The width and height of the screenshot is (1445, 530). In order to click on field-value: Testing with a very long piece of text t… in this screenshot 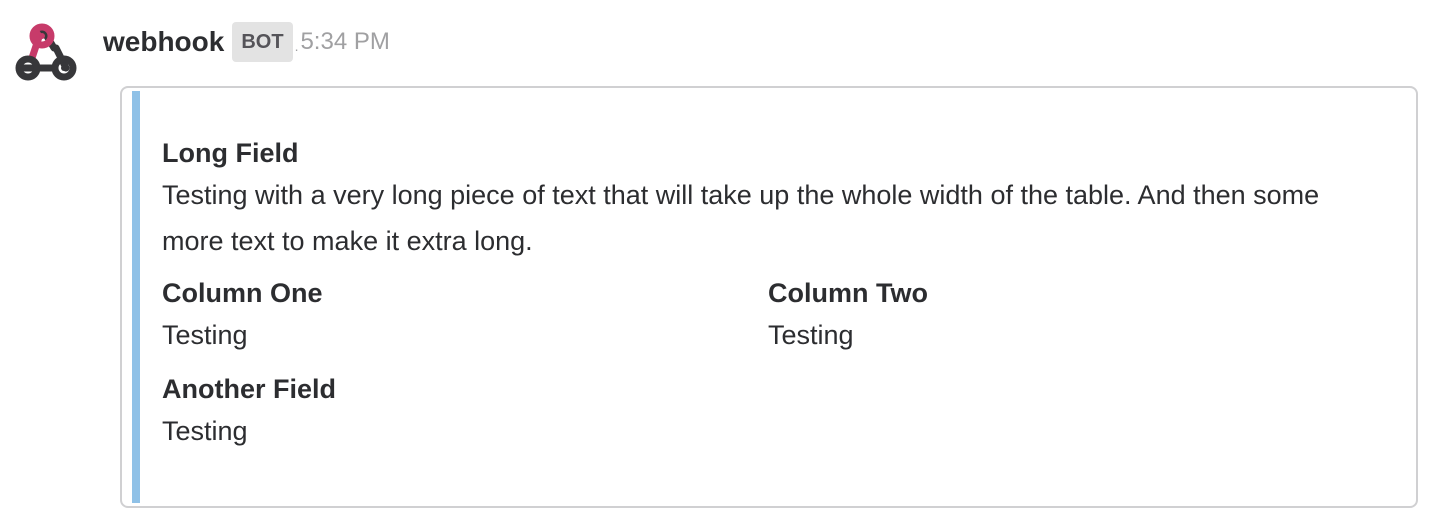, I will do `click(741, 218)`.